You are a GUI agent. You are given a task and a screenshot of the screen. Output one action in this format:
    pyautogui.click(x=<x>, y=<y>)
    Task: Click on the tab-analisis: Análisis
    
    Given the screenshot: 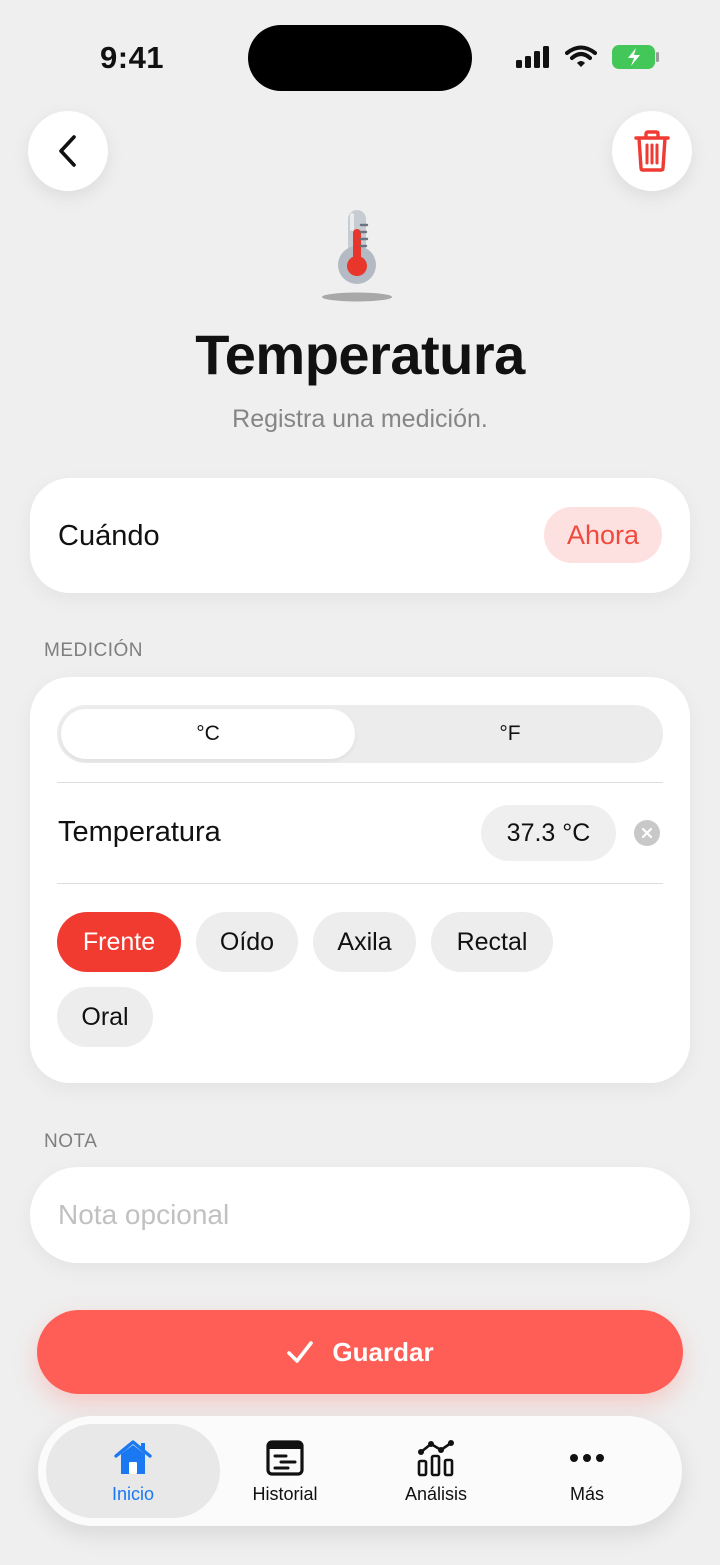 What is the action you would take?
    pyautogui.click(x=436, y=1471)
    